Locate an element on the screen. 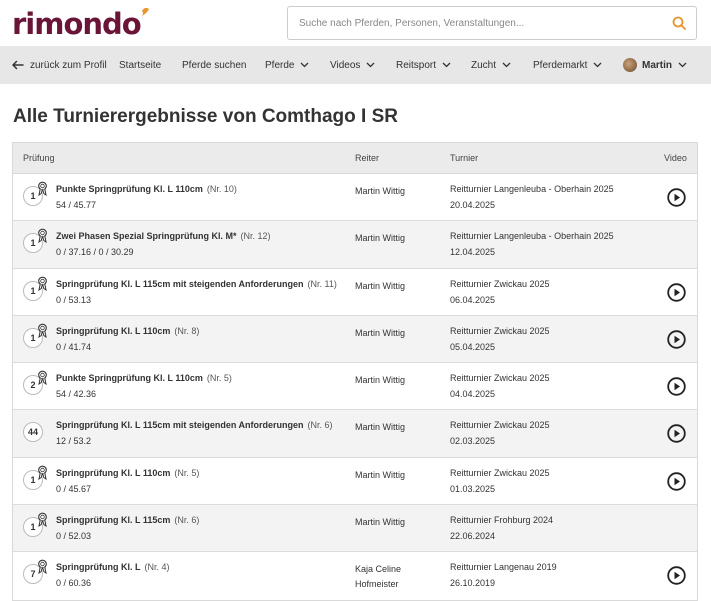  test-number: (Nr. 12) is located at coordinates (255, 236).